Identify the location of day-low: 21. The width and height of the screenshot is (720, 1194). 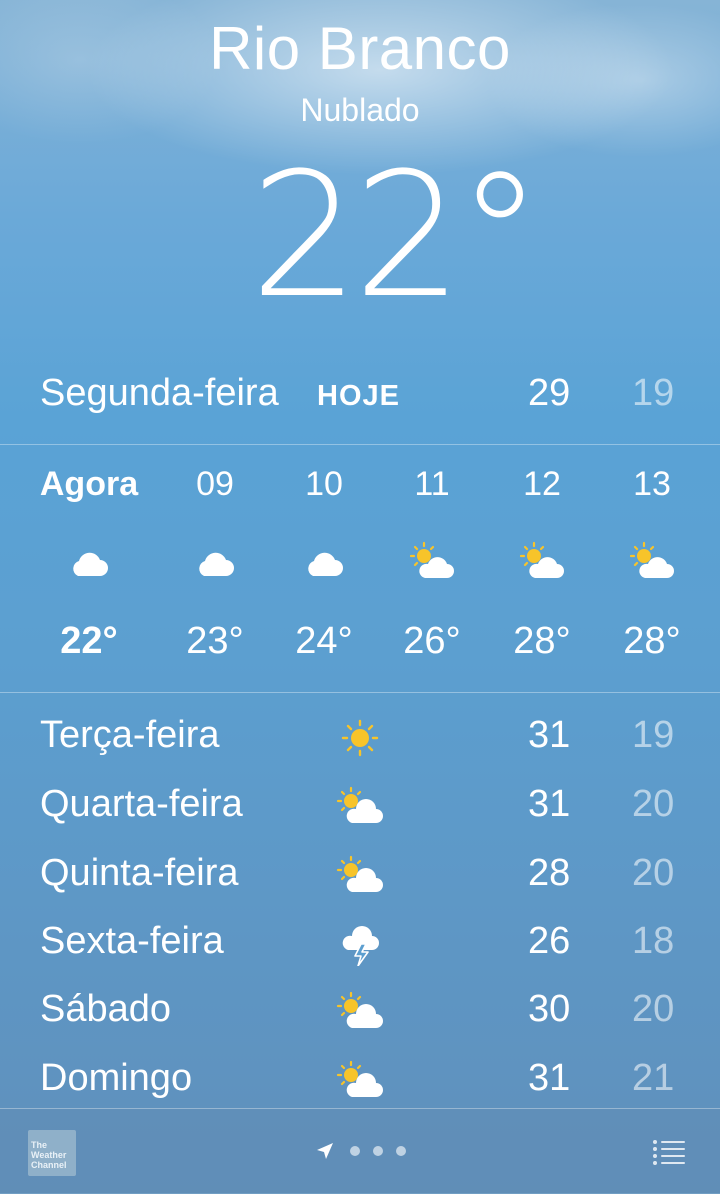
(653, 1078).